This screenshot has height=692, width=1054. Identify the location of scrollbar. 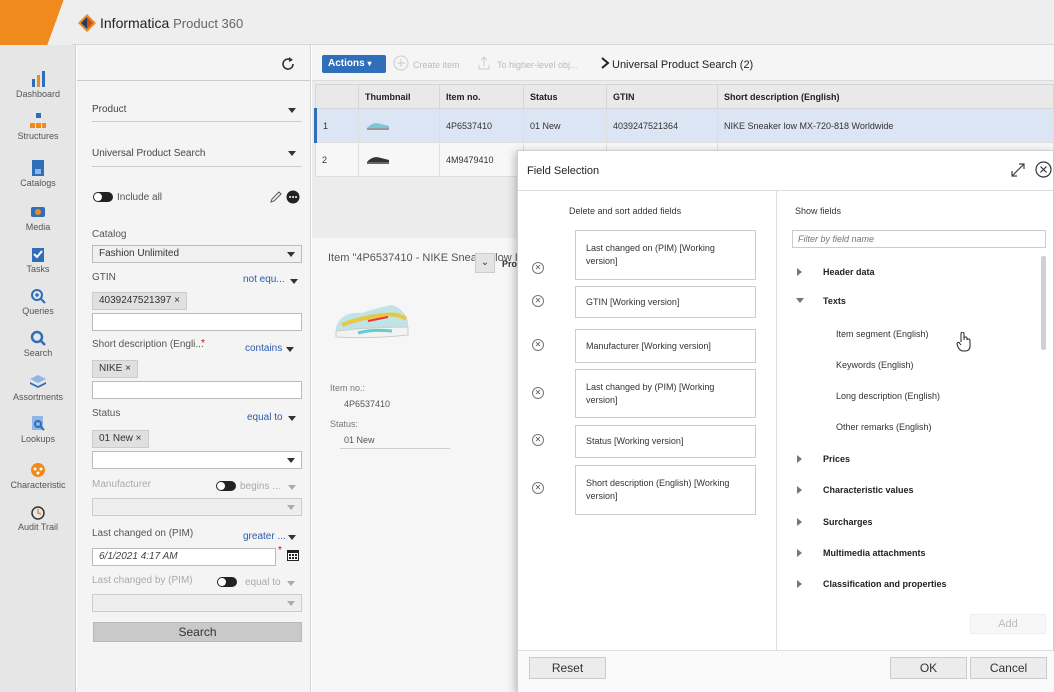
(1043, 303).